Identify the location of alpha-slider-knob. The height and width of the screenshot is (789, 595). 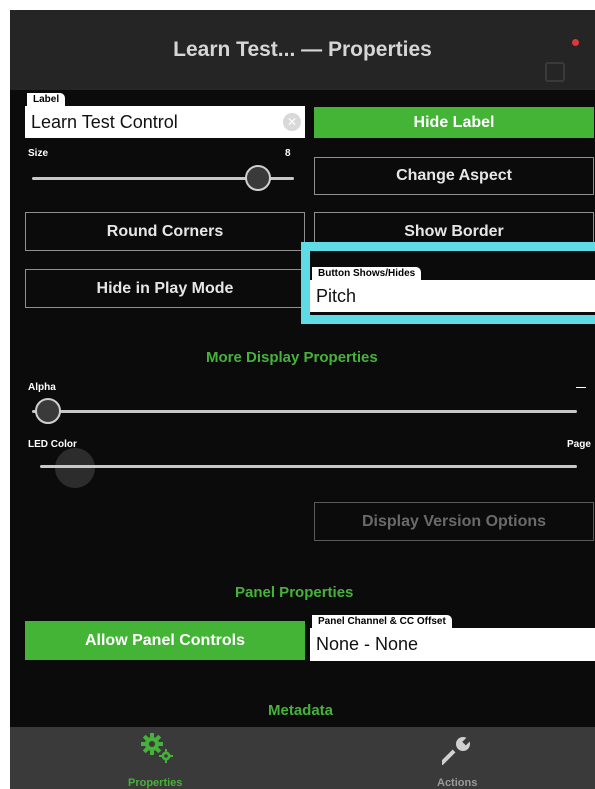
(48, 411).